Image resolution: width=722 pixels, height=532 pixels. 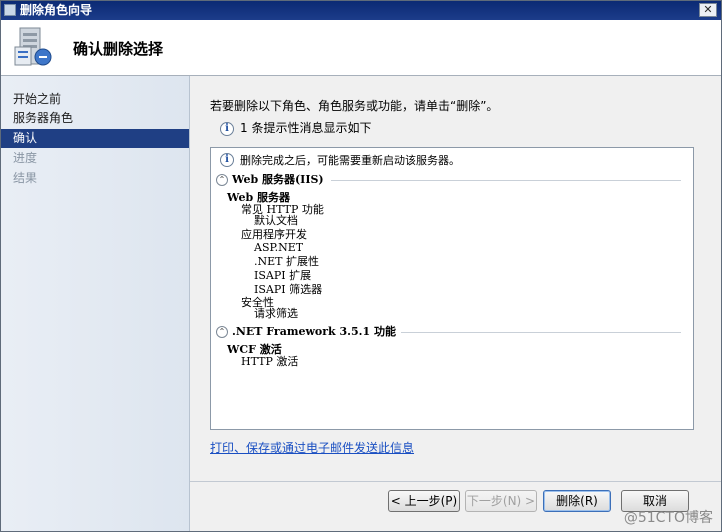 I want to click on list-item: ISAPI 筛选器, so click(x=288, y=289).